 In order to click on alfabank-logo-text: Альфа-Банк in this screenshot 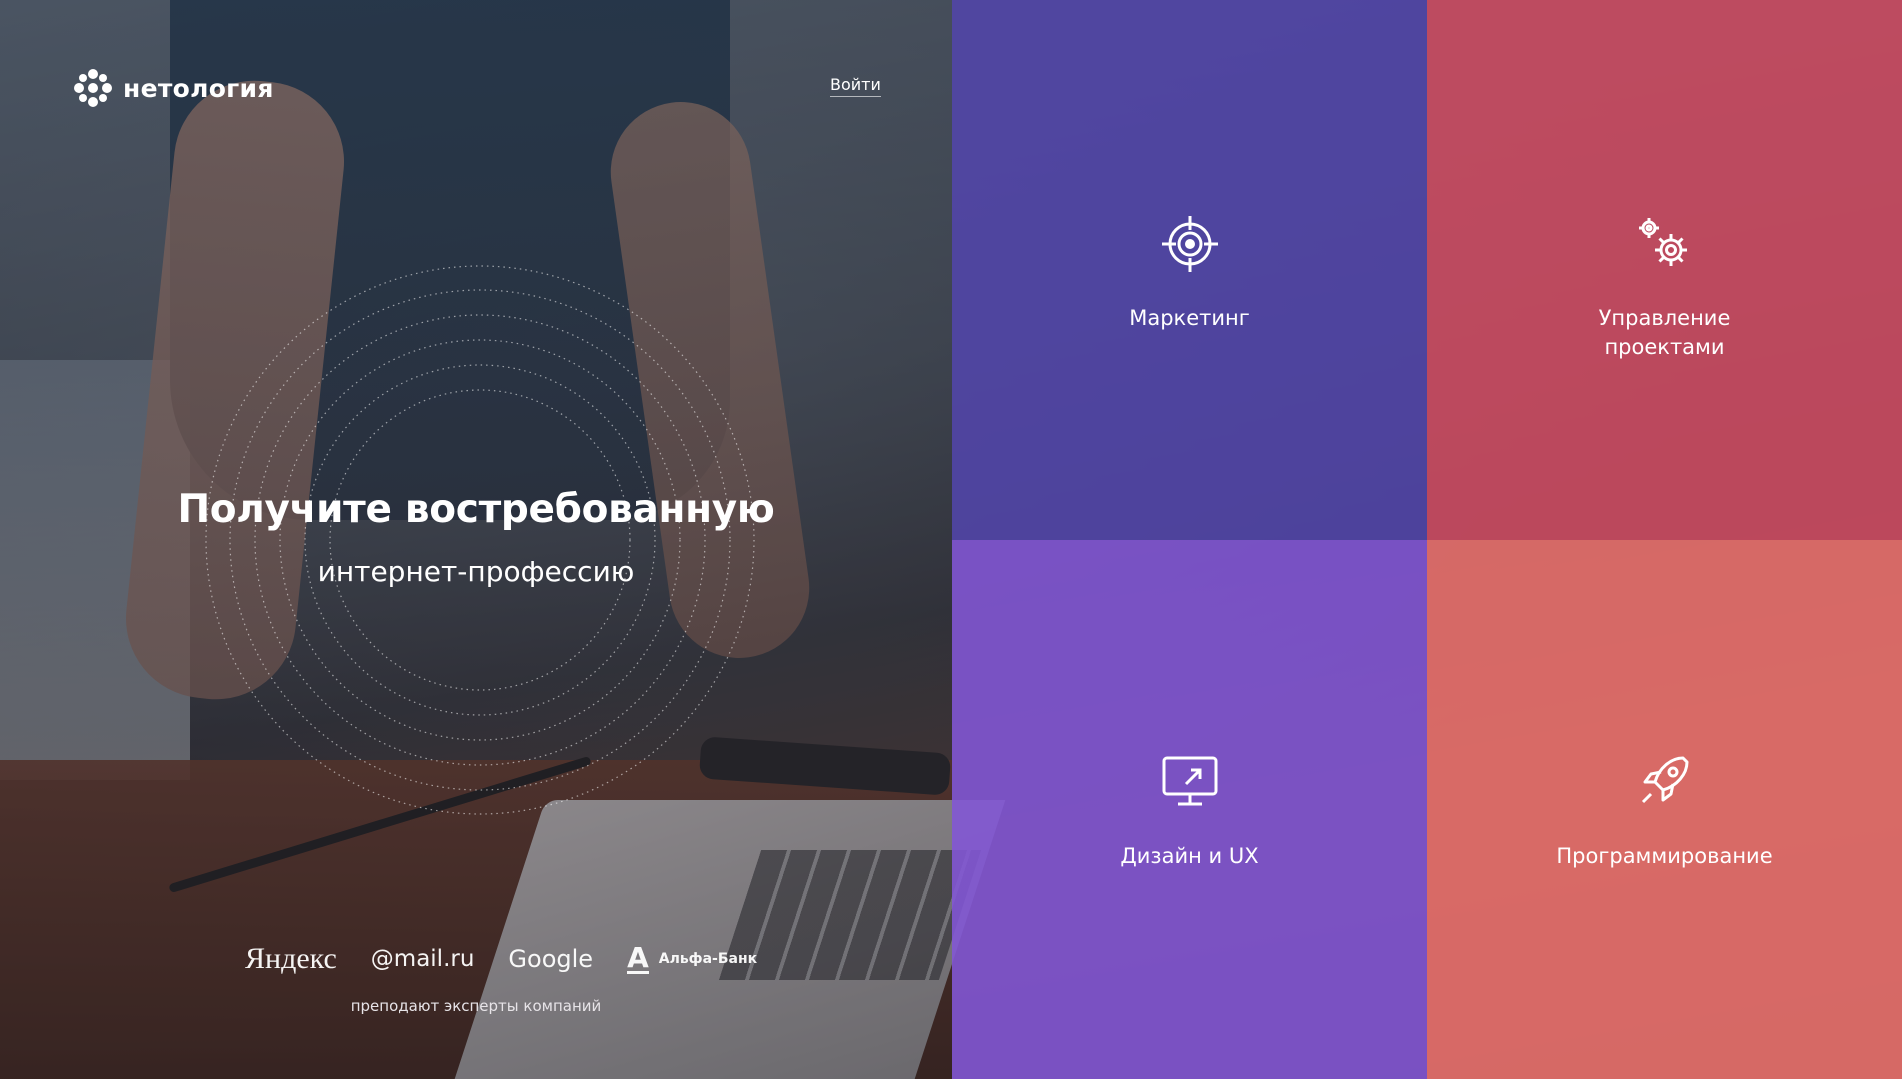, I will do `click(708, 959)`.